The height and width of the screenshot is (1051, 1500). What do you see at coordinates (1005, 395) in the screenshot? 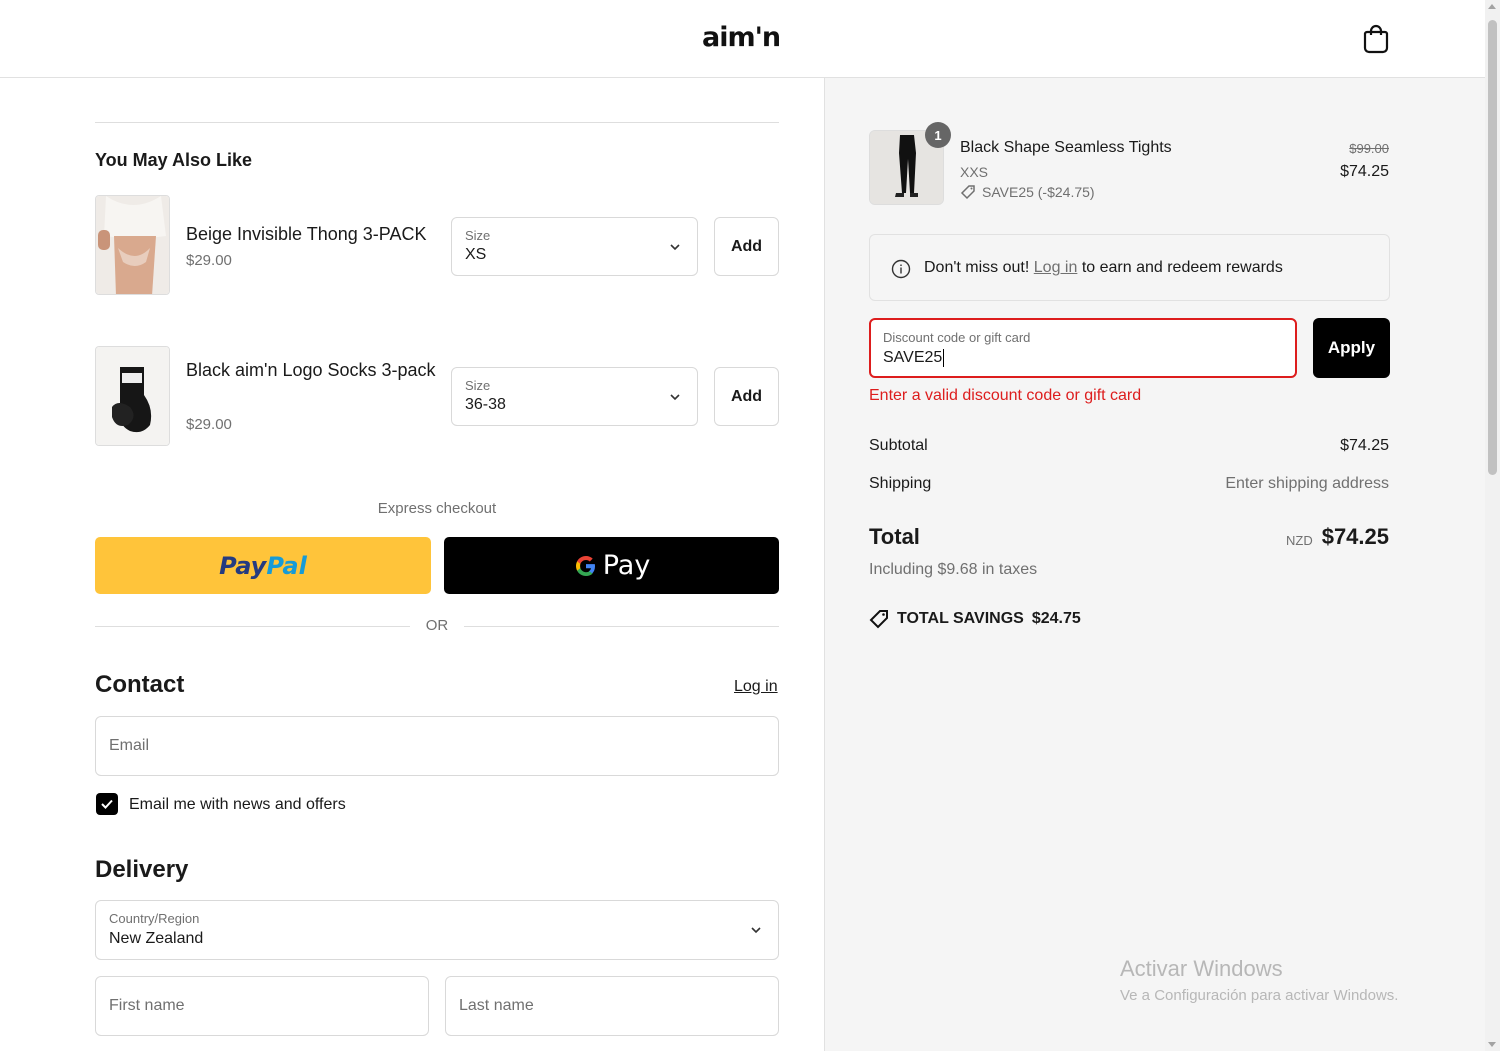
I see `discount-error-message: Enter a valid discount code or gift card` at bounding box center [1005, 395].